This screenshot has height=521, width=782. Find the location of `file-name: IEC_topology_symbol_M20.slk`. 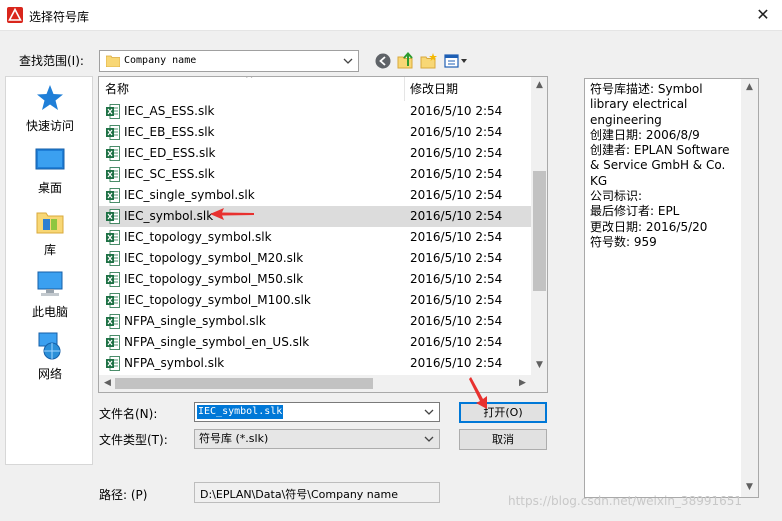

file-name: IEC_topology_symbol_M20.slk is located at coordinates (214, 258).